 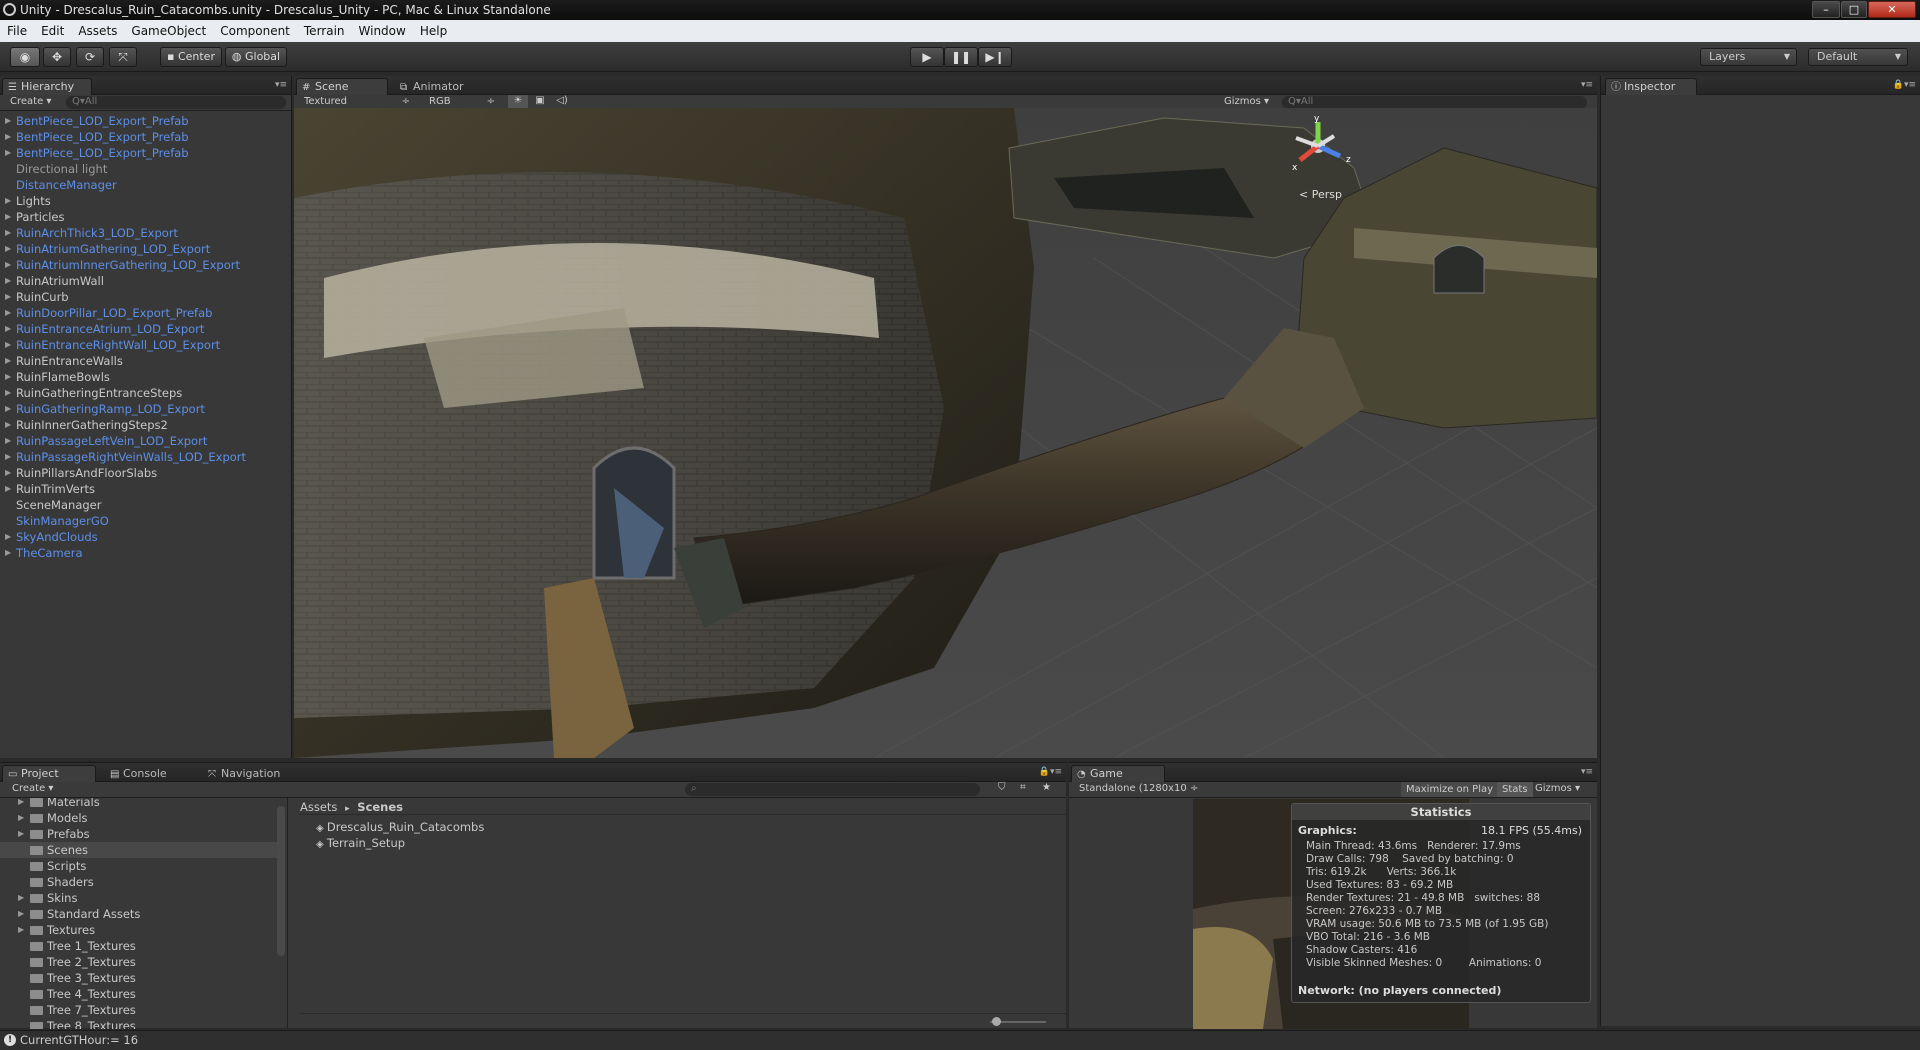 What do you see at coordinates (1450, 789) in the screenshot?
I see `maximize-on-play-toggle: Maximize on Play` at bounding box center [1450, 789].